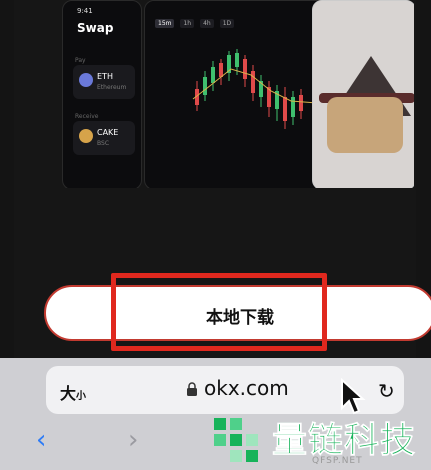  I want to click on chart-tab: 1h, so click(187, 23).